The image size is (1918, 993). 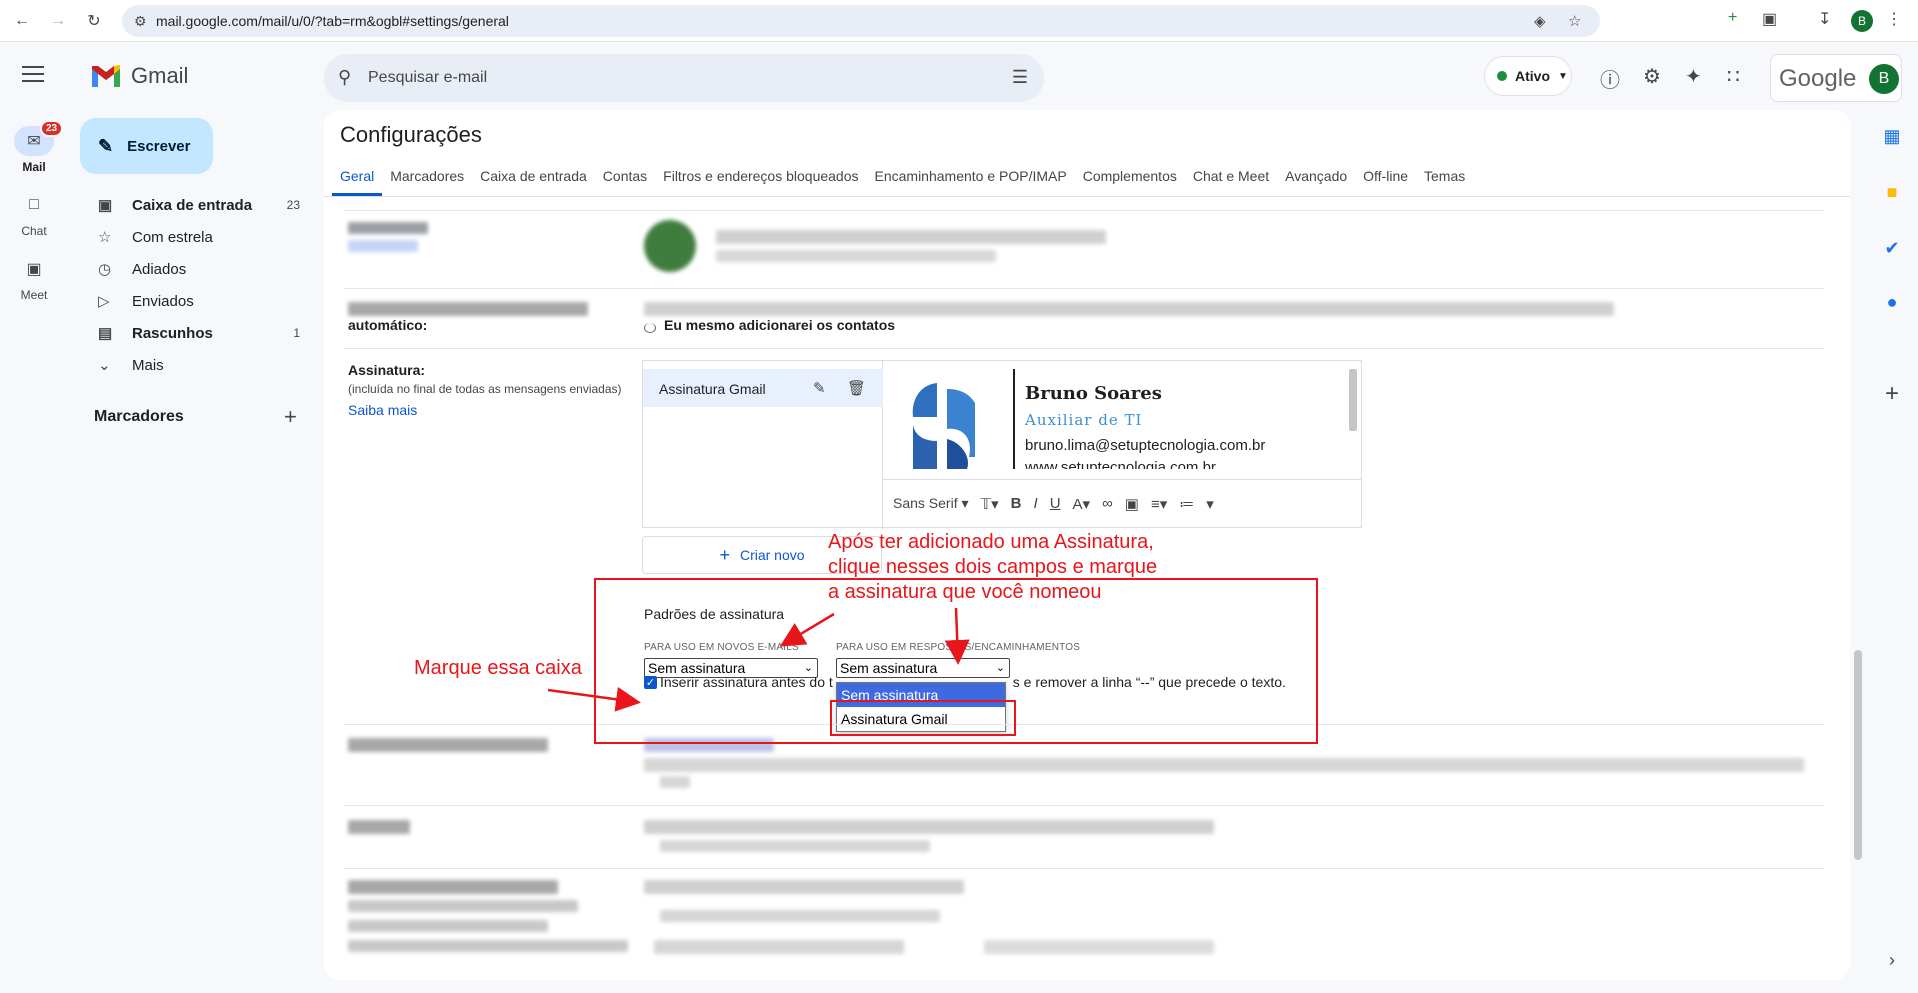 I want to click on annotation-arrows, so click(x=758, y=659).